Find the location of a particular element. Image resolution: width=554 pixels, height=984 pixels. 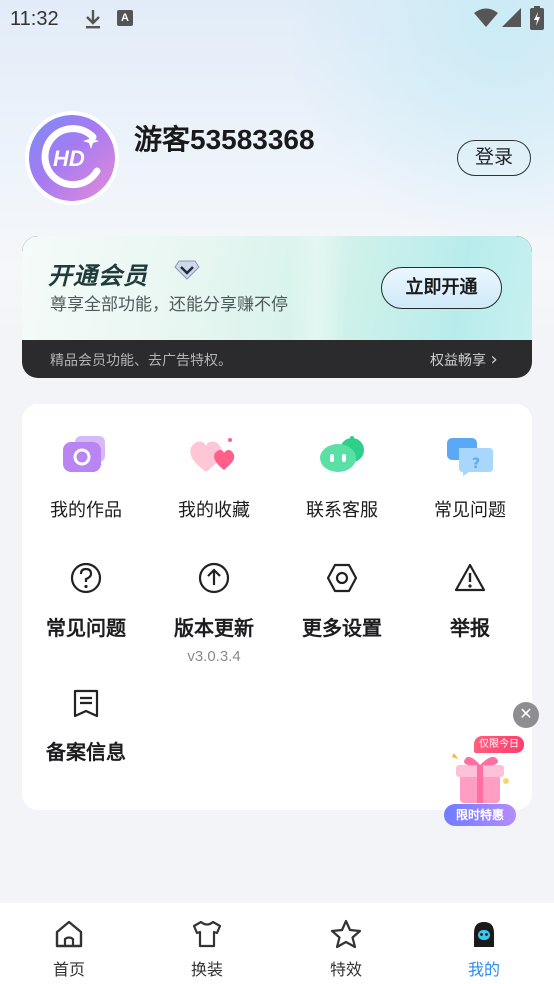

menu-label: 举报 is located at coordinates (470, 628).